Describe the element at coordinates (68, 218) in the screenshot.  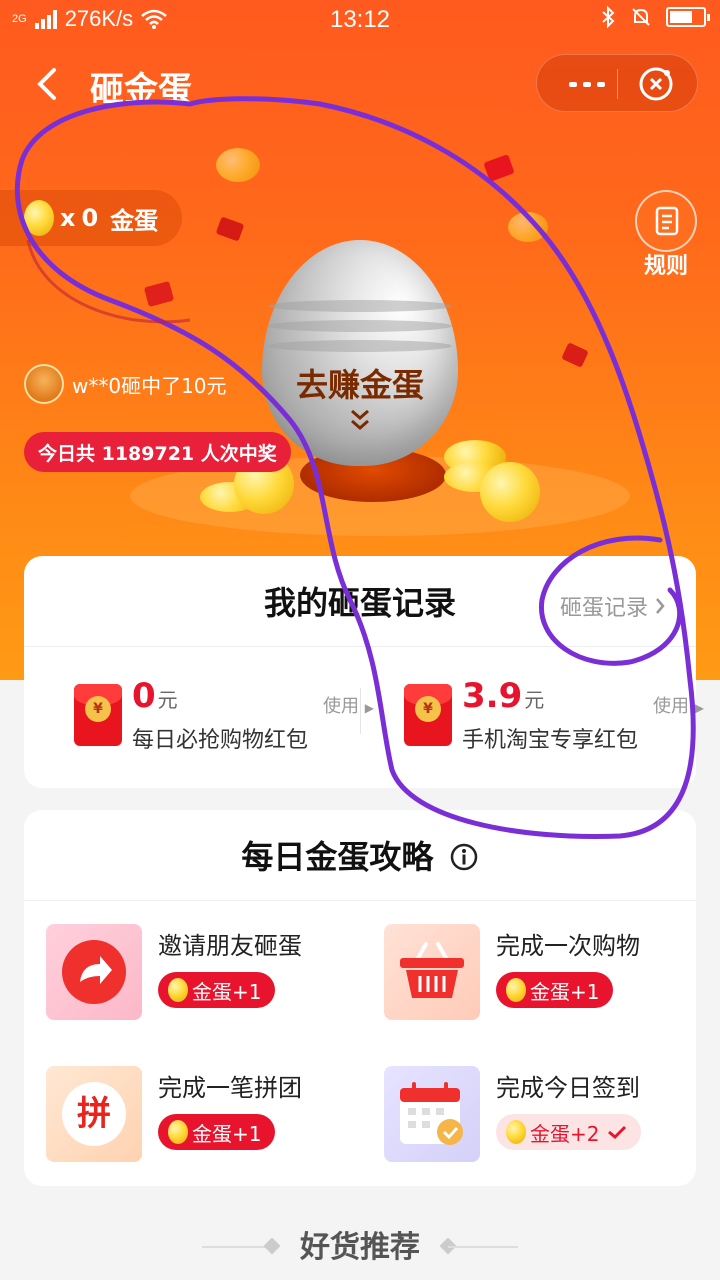
I see `egg-count-prefix: x` at that location.